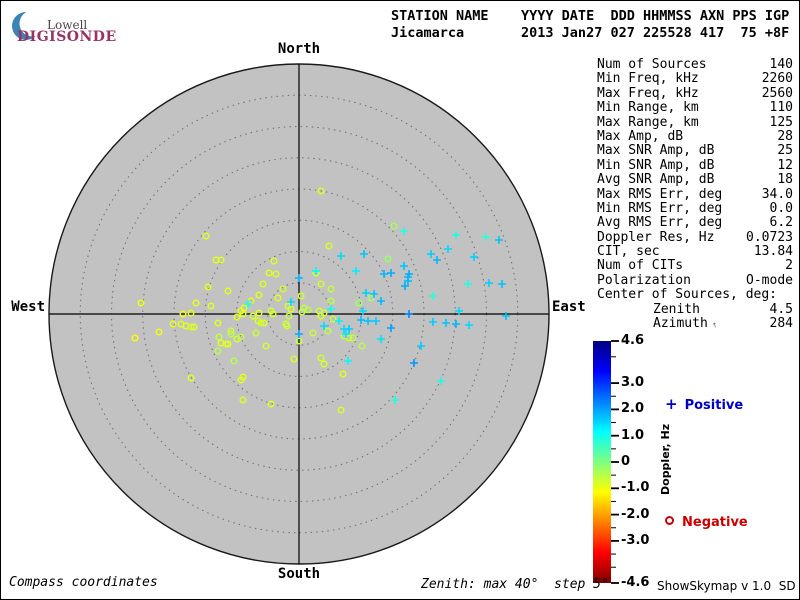  What do you see at coordinates (695, 122) in the screenshot?
I see `stat-row-4: Max Range, km 125` at bounding box center [695, 122].